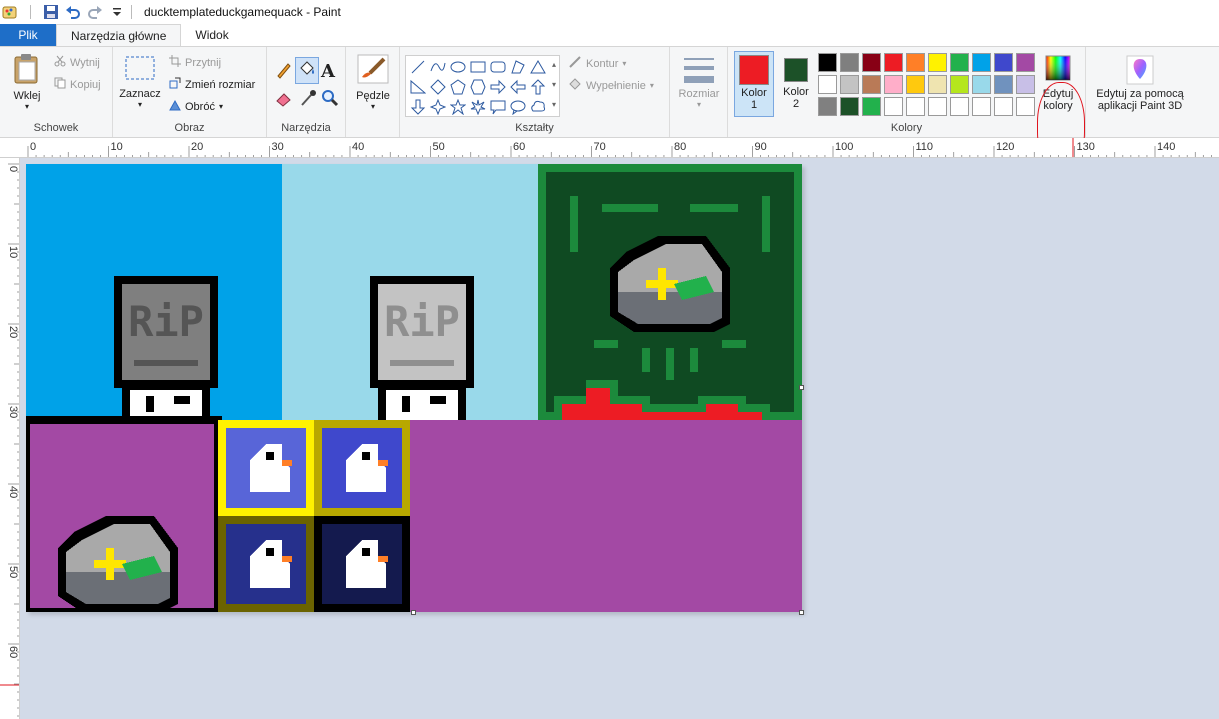 This screenshot has height=719, width=1219. What do you see at coordinates (754, 105) in the screenshot?
I see `color1-number: 1` at bounding box center [754, 105].